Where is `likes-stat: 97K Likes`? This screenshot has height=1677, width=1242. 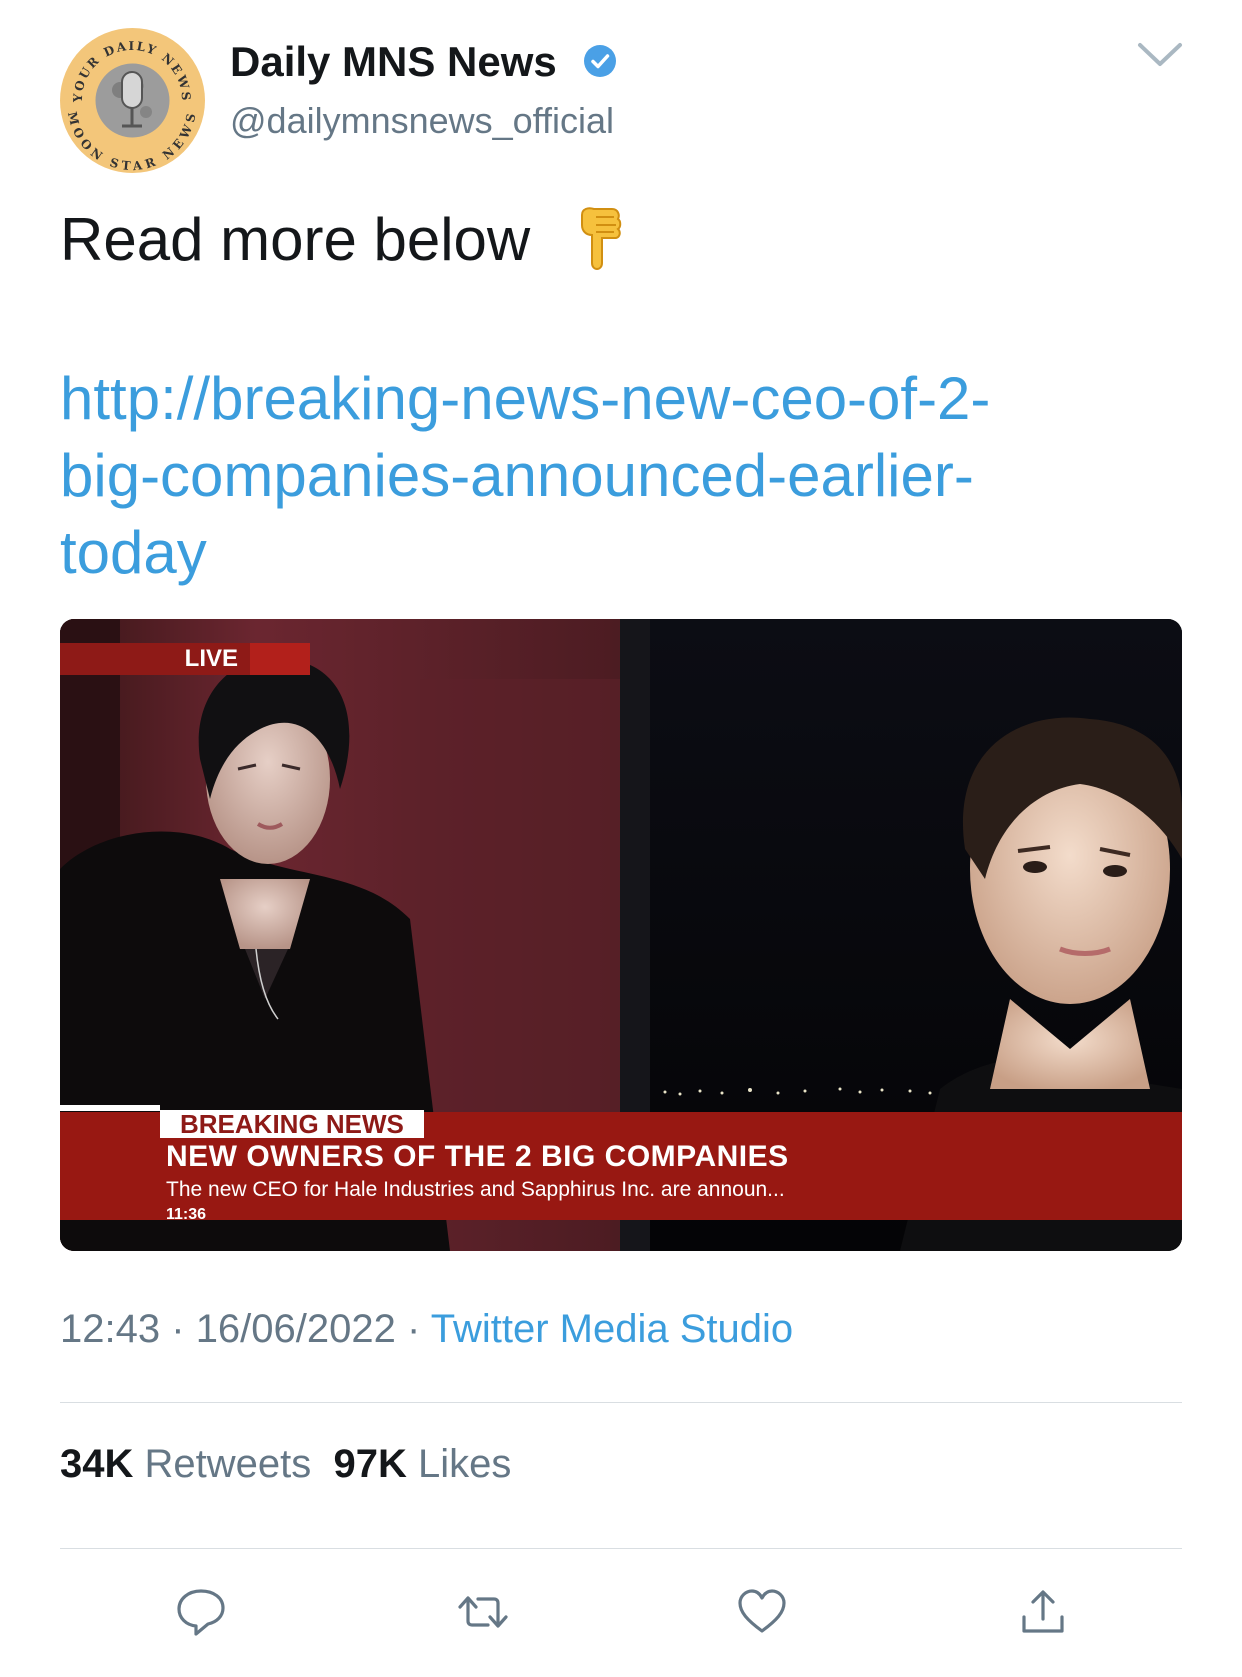 likes-stat: 97K Likes is located at coordinates (423, 1464).